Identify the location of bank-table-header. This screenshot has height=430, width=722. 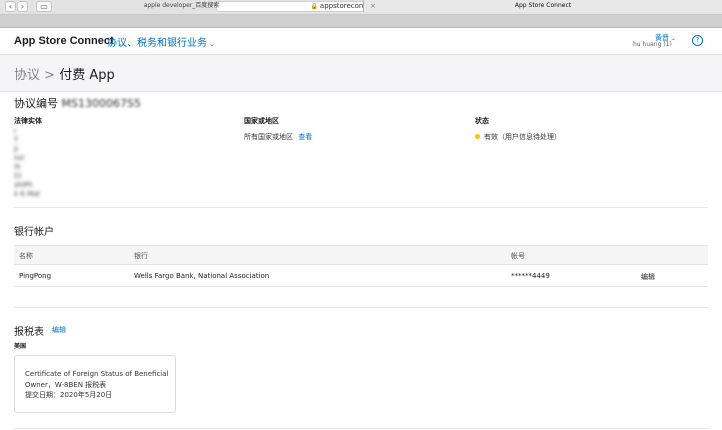
(361, 255).